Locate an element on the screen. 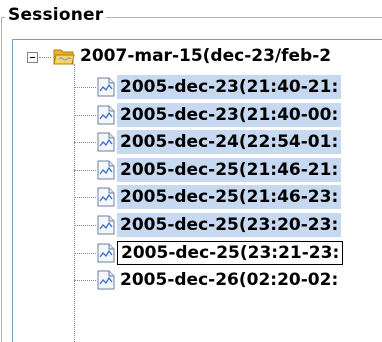 The height and width of the screenshot is (342, 382). tree-item-label: 2005-dec-25(23:20-23: is located at coordinates (229, 225).